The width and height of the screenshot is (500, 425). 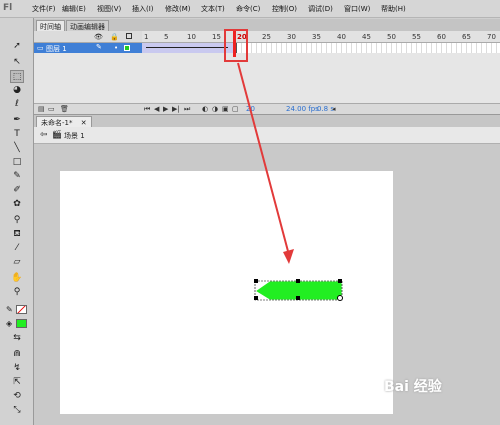 I want to click on document-tabs: 未命名-1* ✕, so click(x=267, y=121).